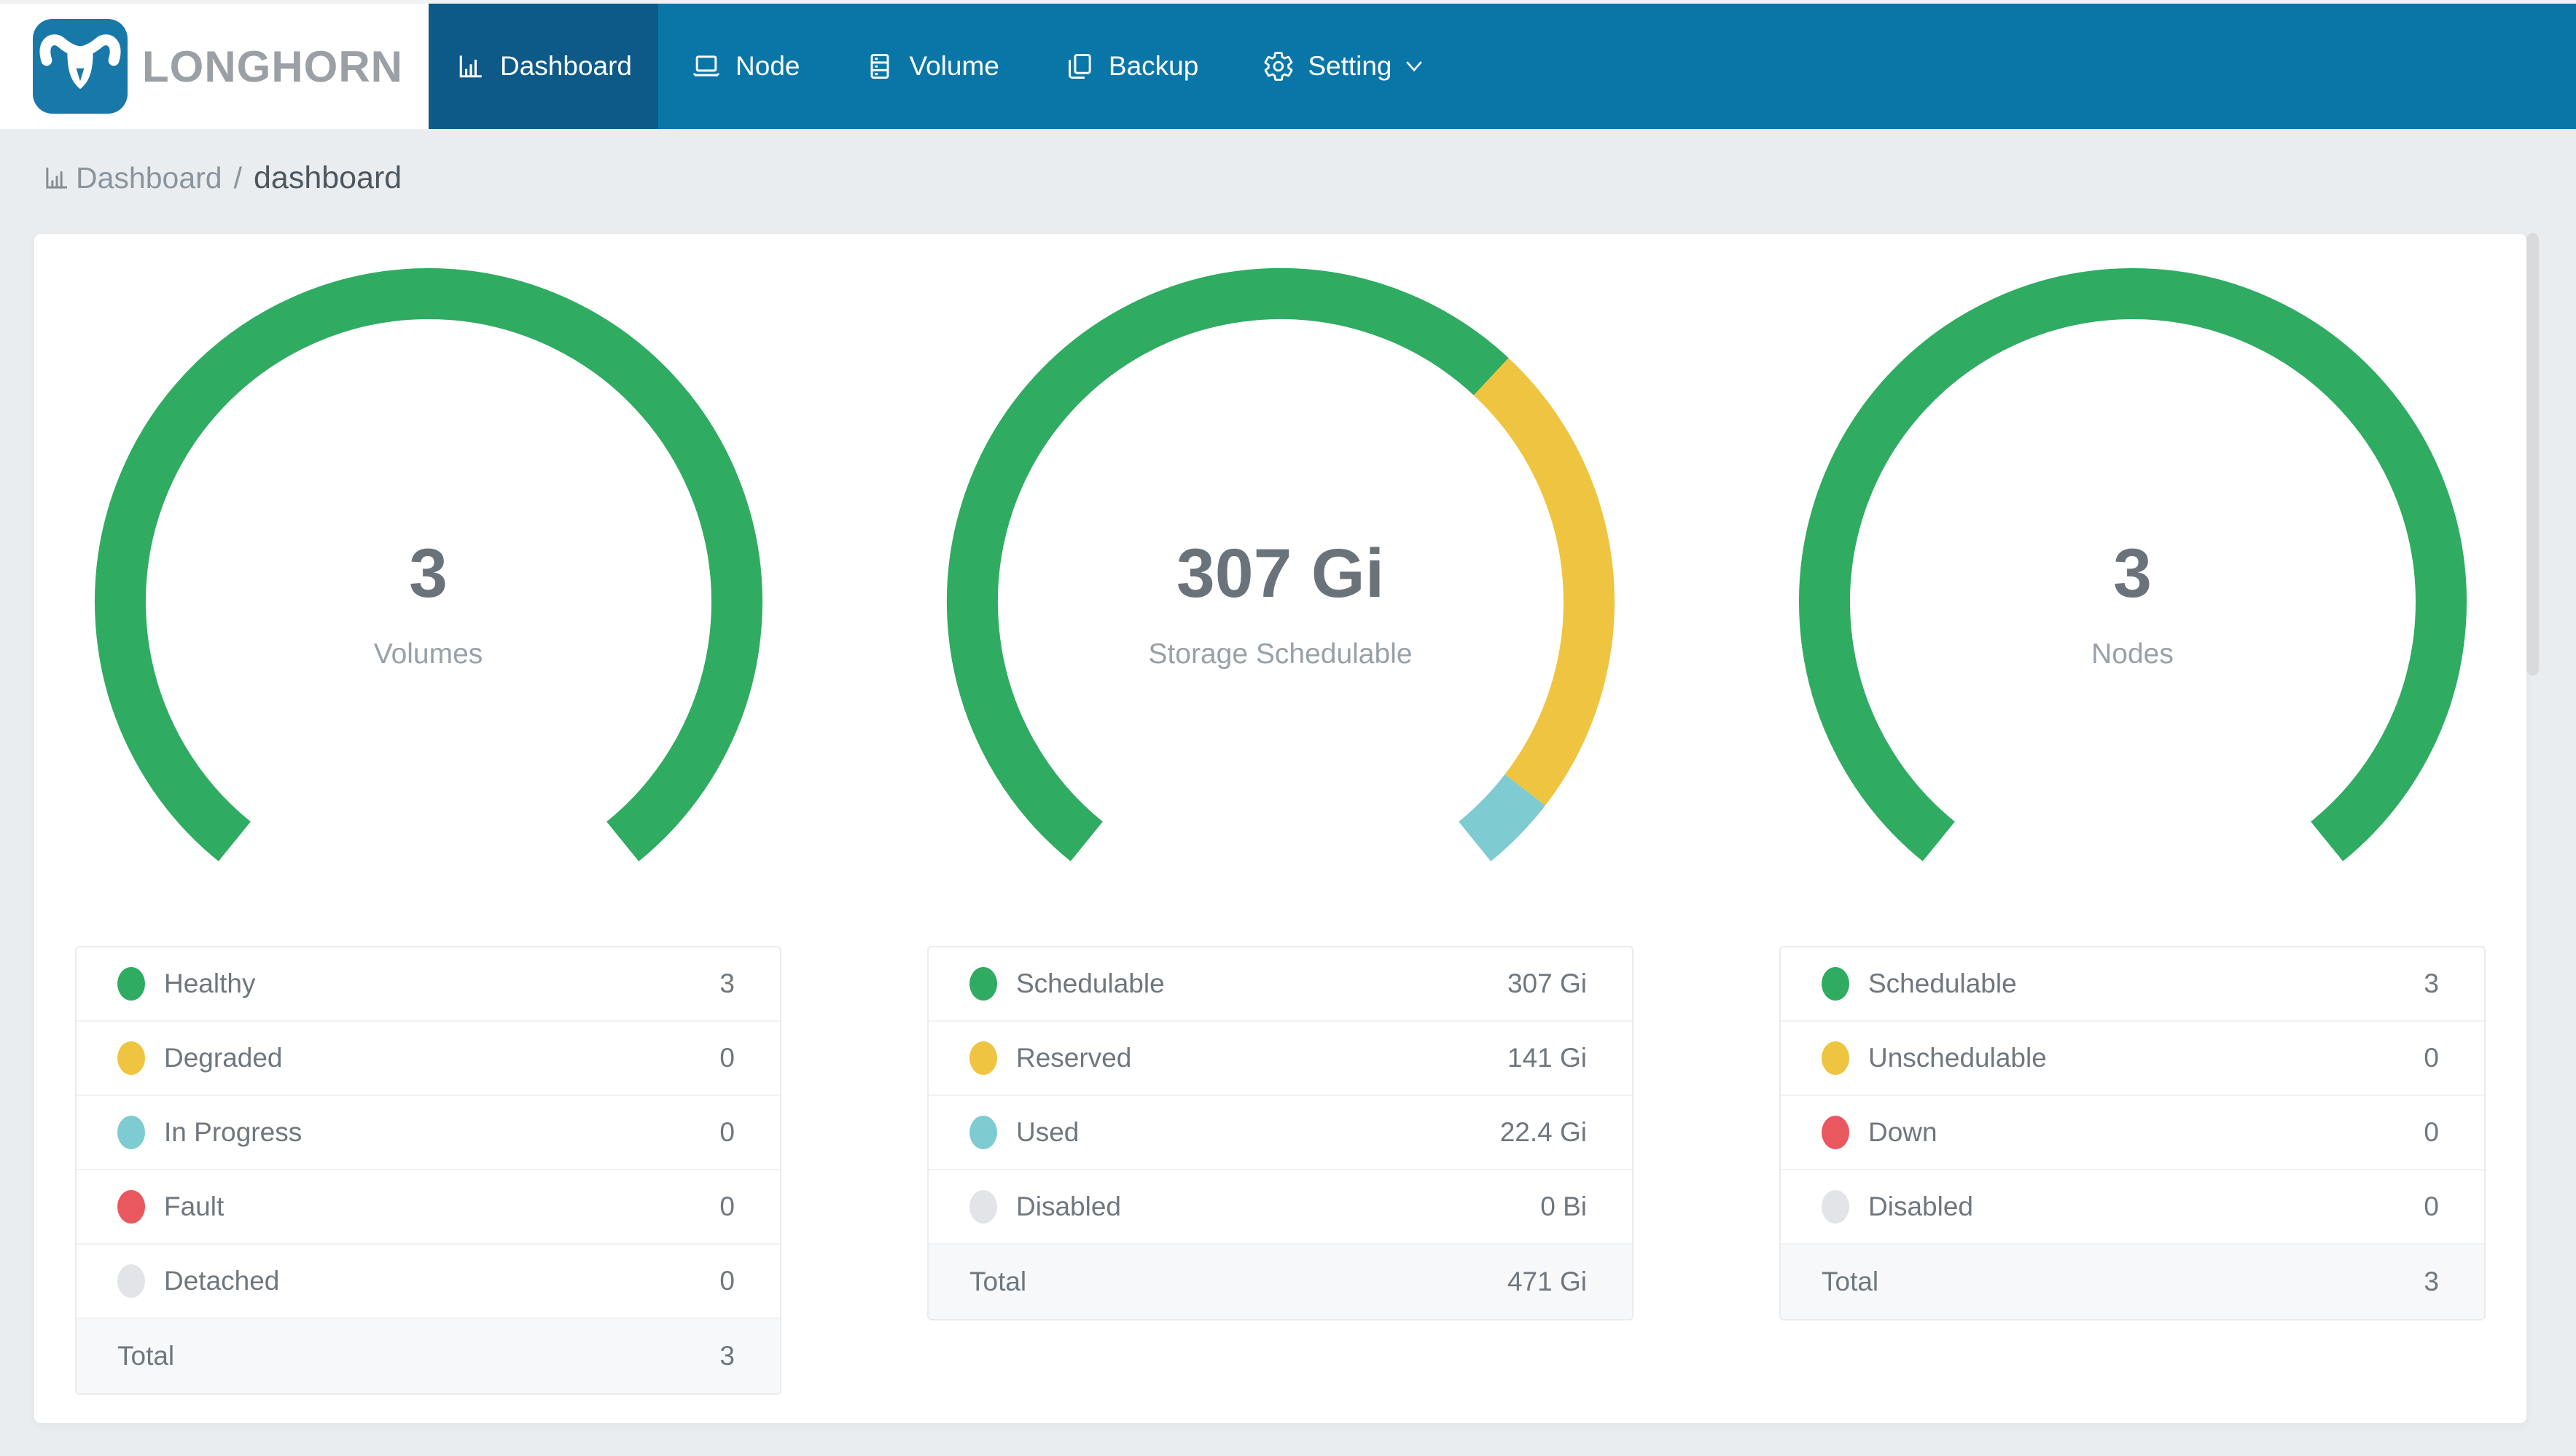 The height and width of the screenshot is (1456, 2576). I want to click on gauge-nodes, so click(2132, 564).